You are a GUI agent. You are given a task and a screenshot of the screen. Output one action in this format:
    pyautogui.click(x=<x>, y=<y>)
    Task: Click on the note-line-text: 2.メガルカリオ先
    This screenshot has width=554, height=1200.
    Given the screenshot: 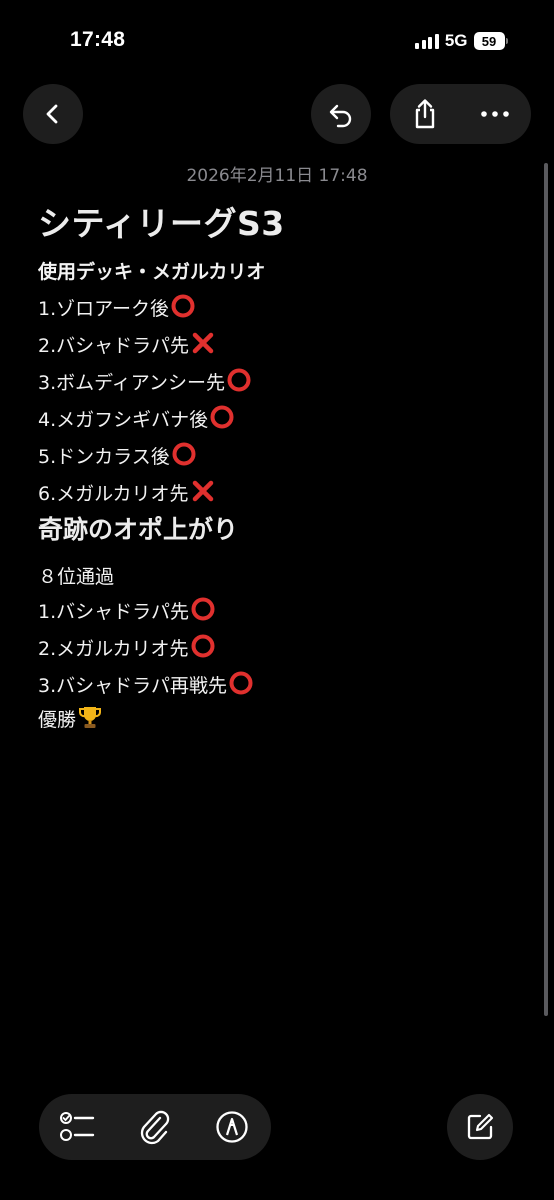 What is the action you would take?
    pyautogui.click(x=113, y=649)
    